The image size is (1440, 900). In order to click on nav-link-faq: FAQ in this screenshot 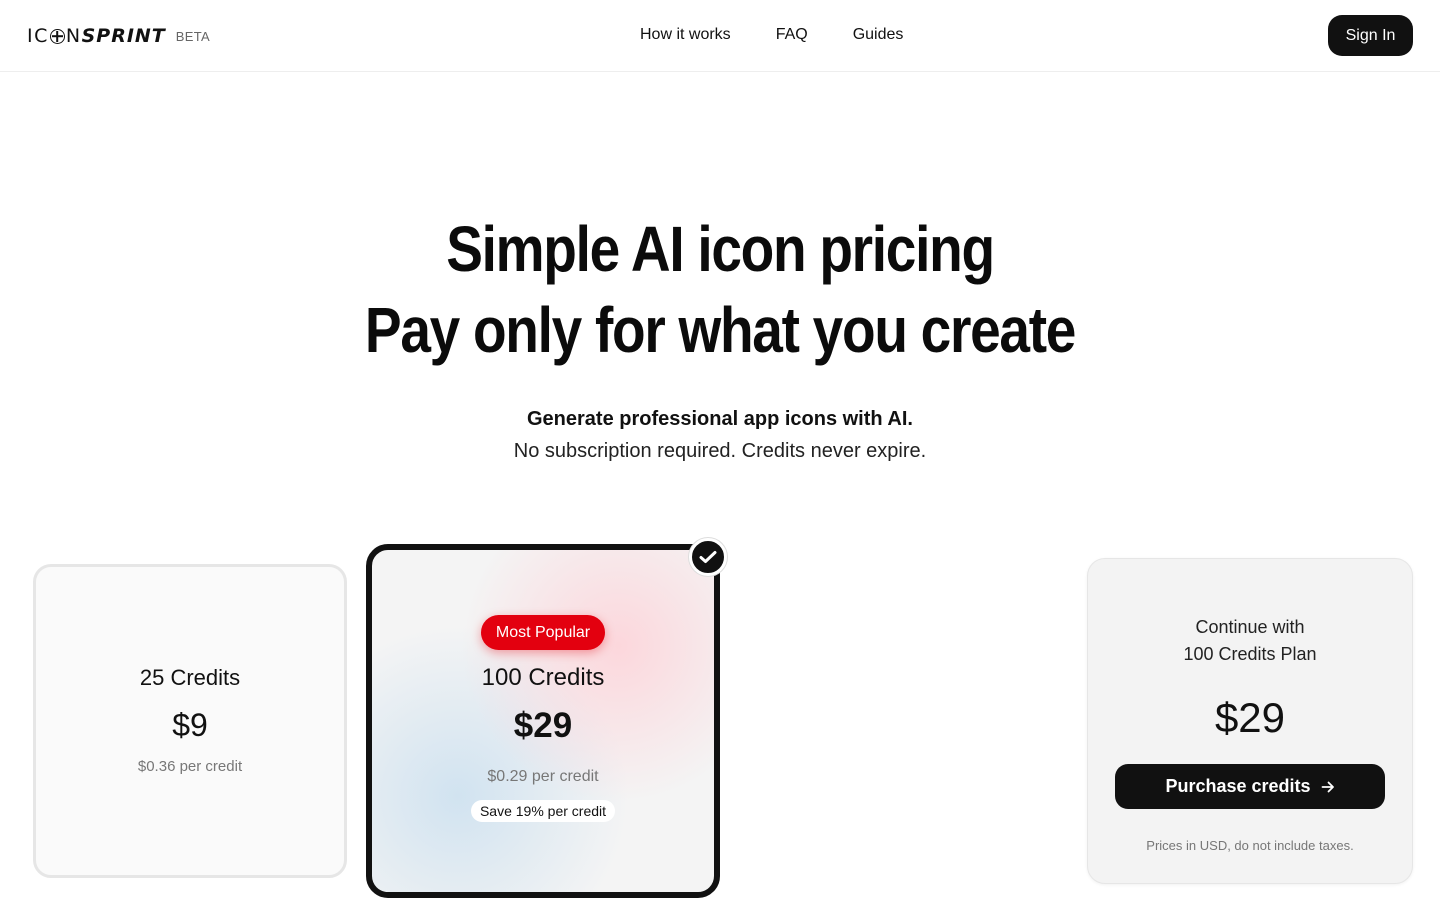, I will do `click(792, 35)`.